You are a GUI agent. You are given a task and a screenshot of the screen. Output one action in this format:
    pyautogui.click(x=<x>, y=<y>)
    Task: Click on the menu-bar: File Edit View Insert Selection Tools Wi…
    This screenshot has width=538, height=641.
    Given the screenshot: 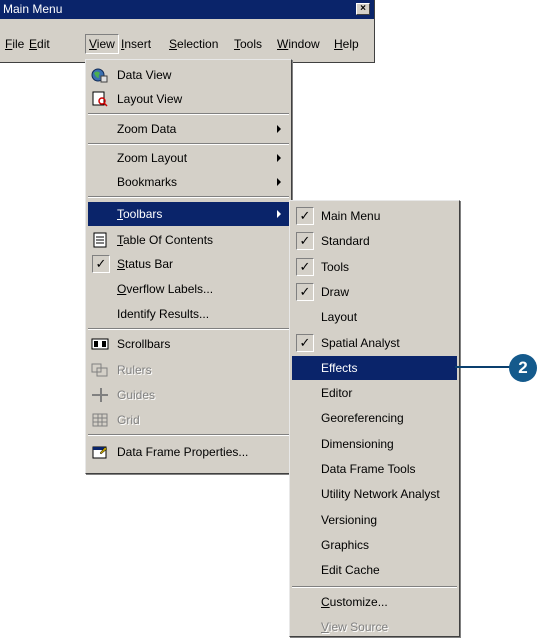 What is the action you would take?
    pyautogui.click(x=187, y=44)
    